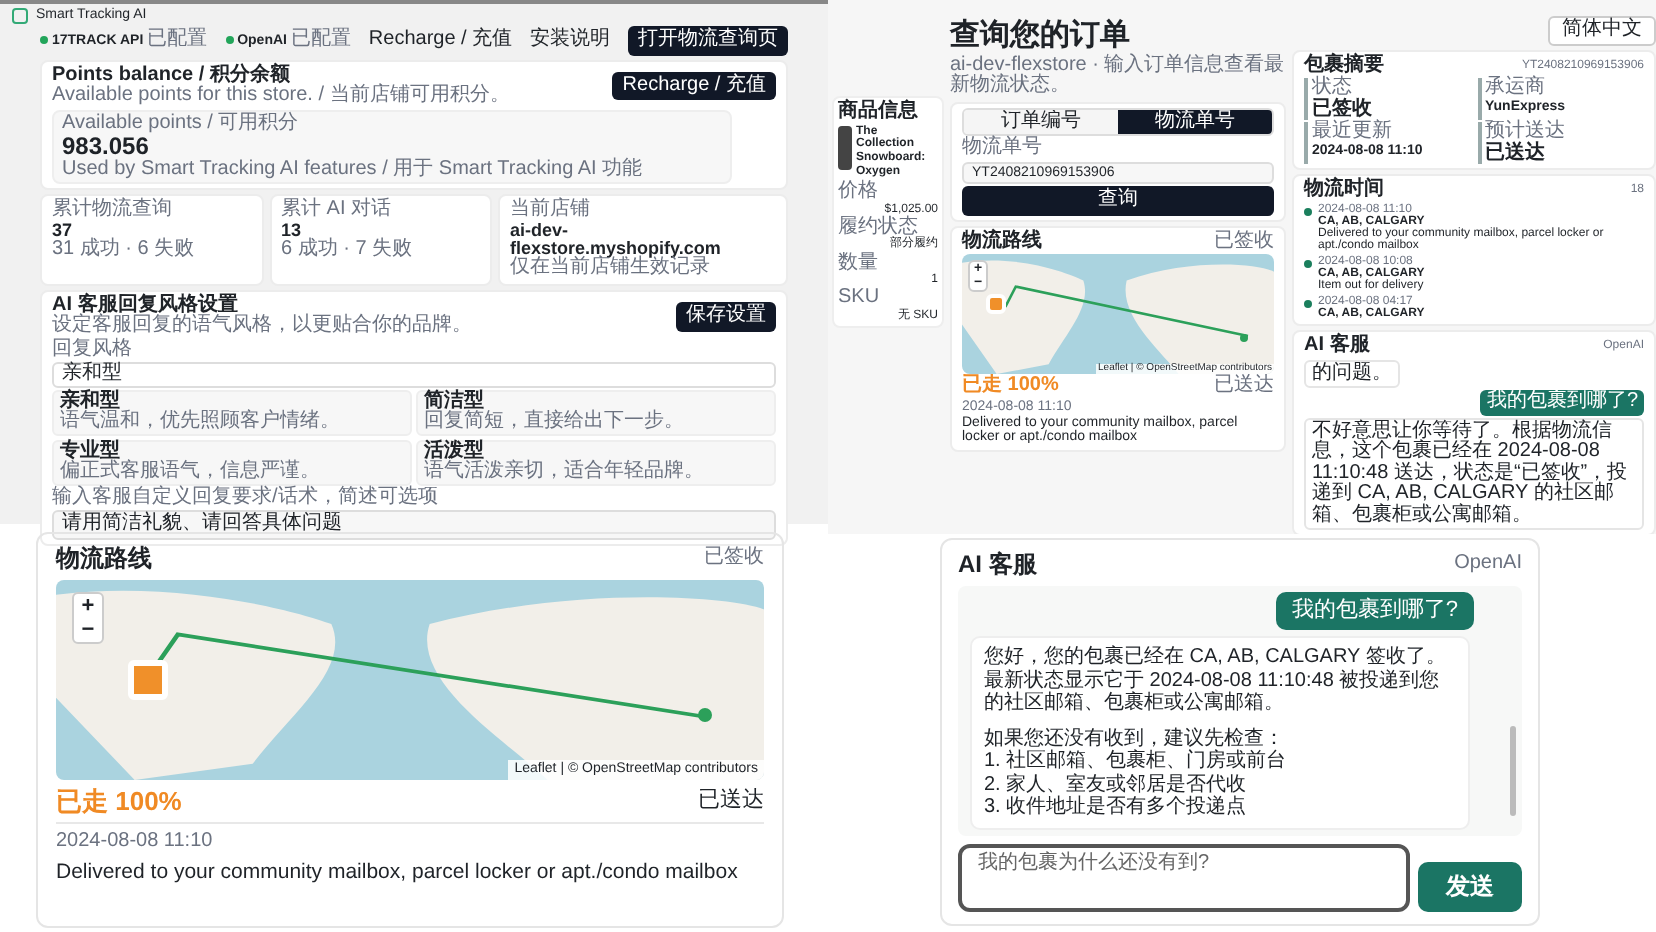 The image size is (1656, 932). What do you see at coordinates (348, 251) in the screenshot?
I see `stat-note: 6 成功 · 7 失败` at bounding box center [348, 251].